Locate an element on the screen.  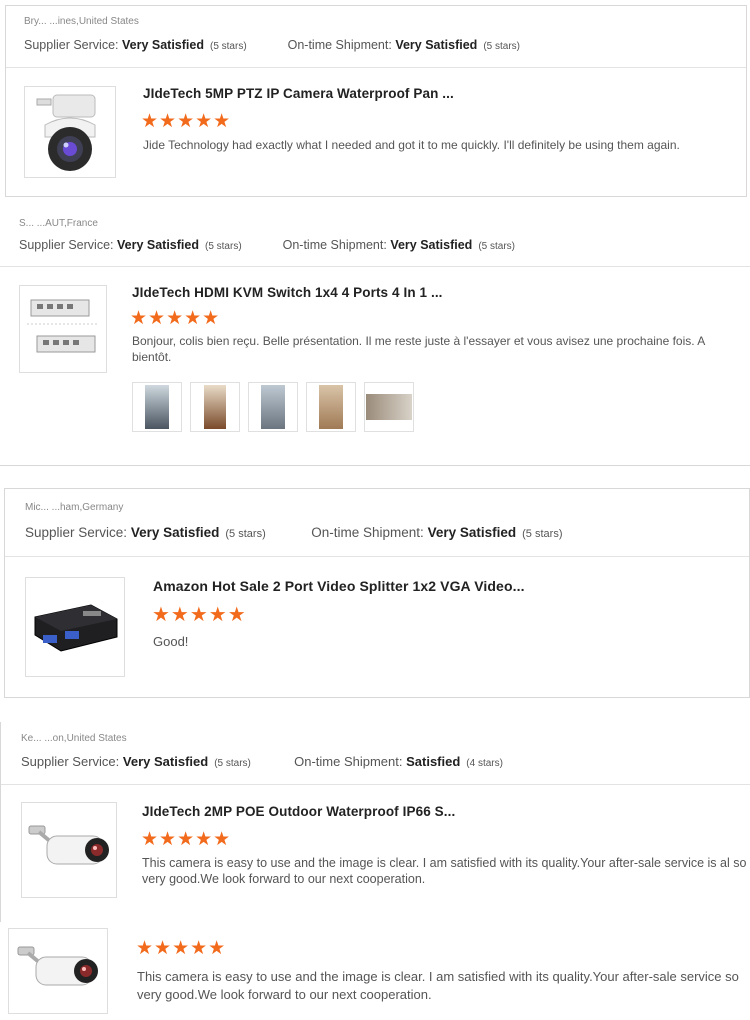
reviewer-location: Ke... ...on,United States is located at coordinates (74, 738).